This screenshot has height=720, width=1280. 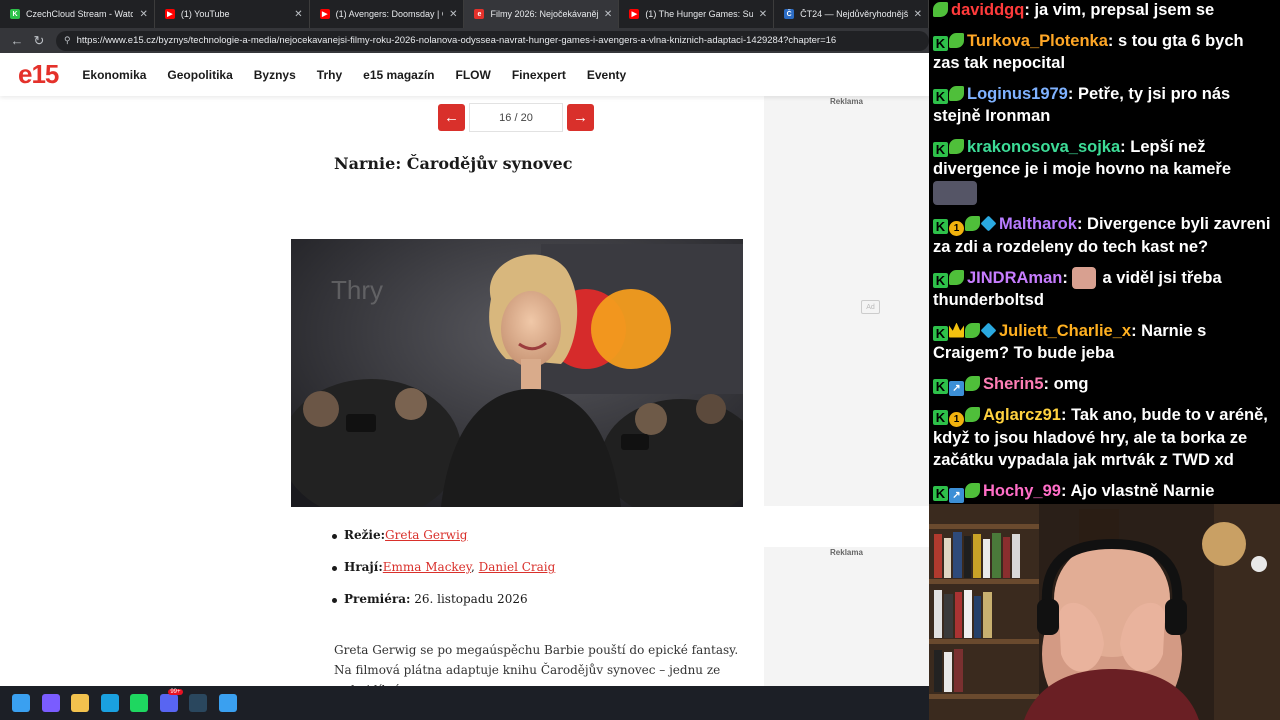 What do you see at coordinates (956, 330) in the screenshot?
I see `crown-badge-icon` at bounding box center [956, 330].